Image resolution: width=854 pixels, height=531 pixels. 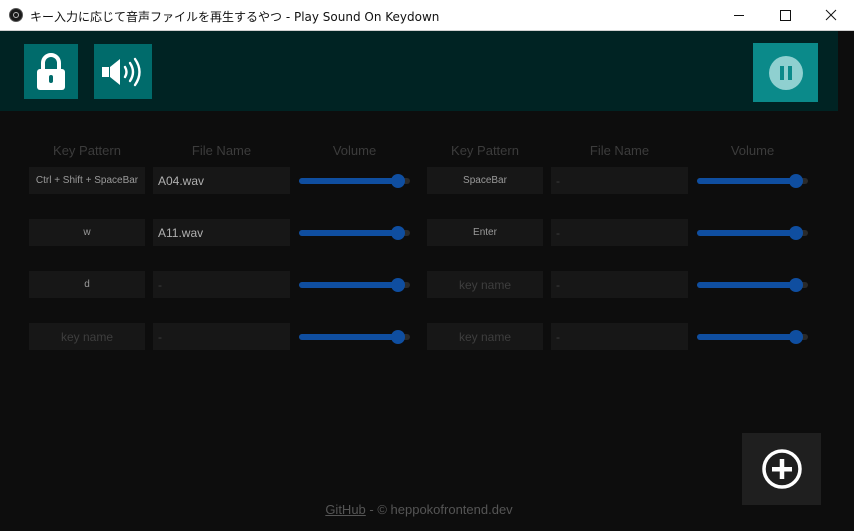 What do you see at coordinates (846, 281) in the screenshot?
I see `scrollbar` at bounding box center [846, 281].